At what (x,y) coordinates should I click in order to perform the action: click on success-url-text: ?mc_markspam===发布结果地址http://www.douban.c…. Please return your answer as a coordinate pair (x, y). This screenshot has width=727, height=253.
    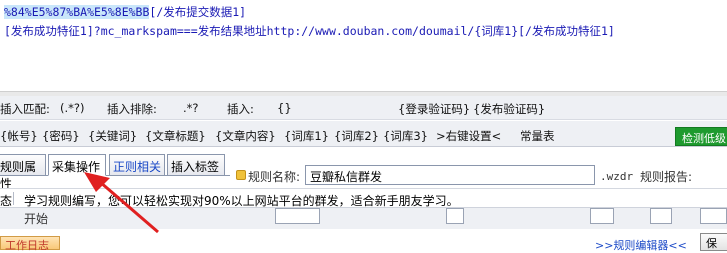
    Looking at the image, I should click on (284, 31).